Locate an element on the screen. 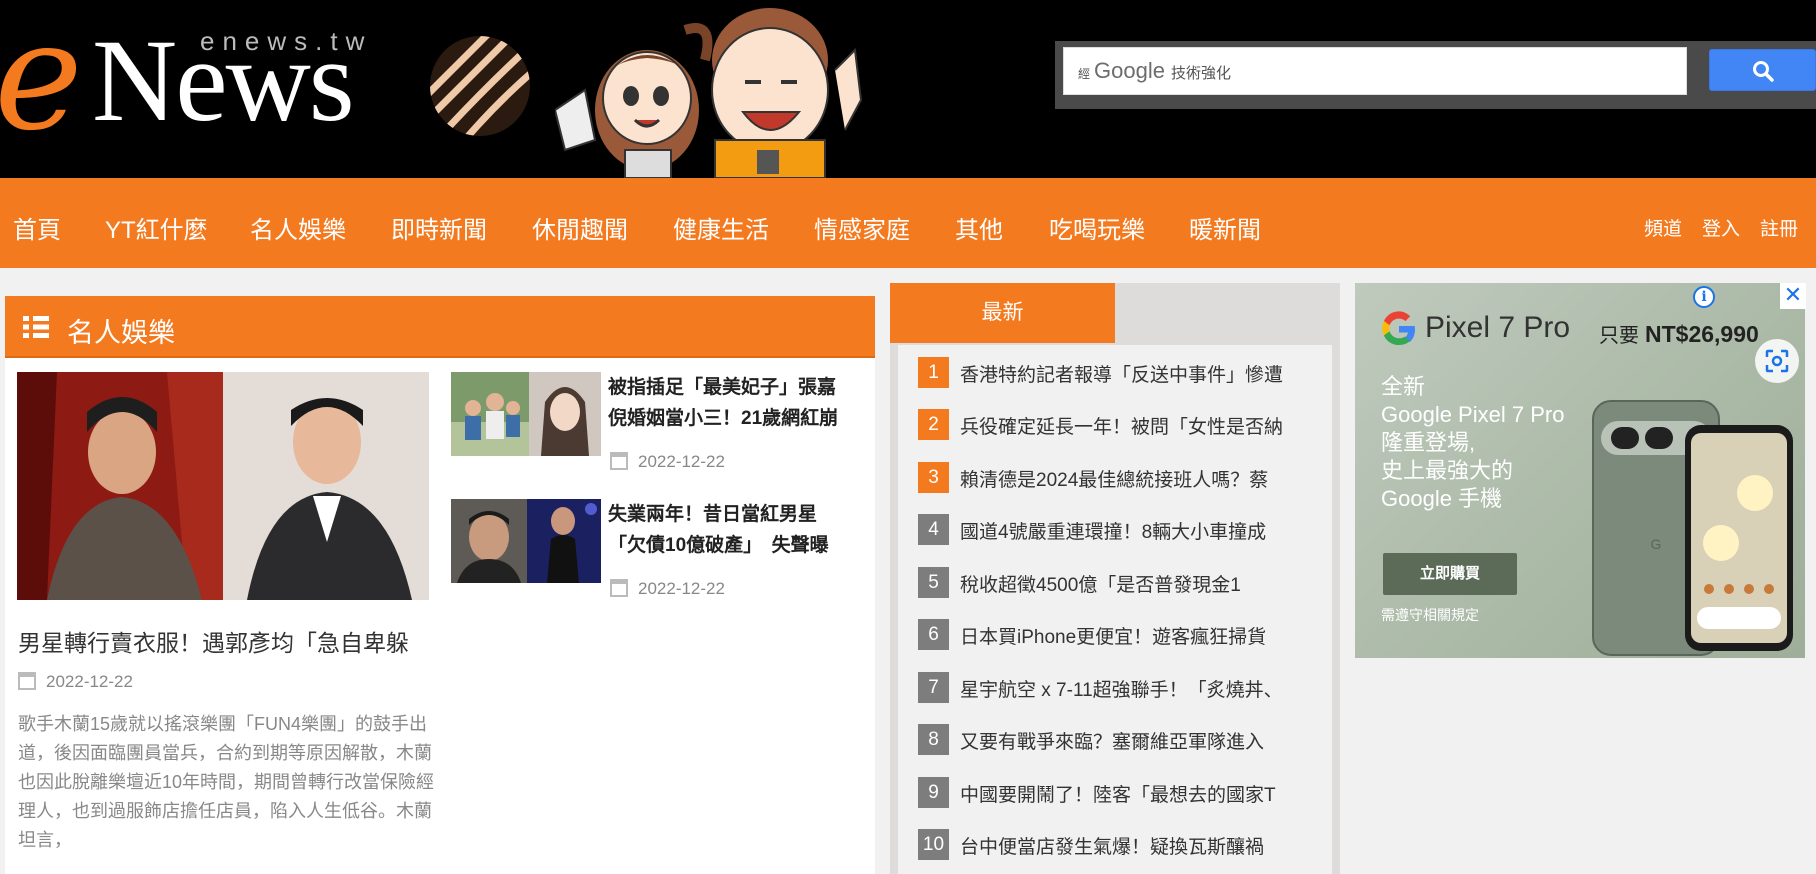 The height and width of the screenshot is (874, 1816). latest-item-title: 稅收超徵4500億「是否普發現金1 is located at coordinates (1142, 583).